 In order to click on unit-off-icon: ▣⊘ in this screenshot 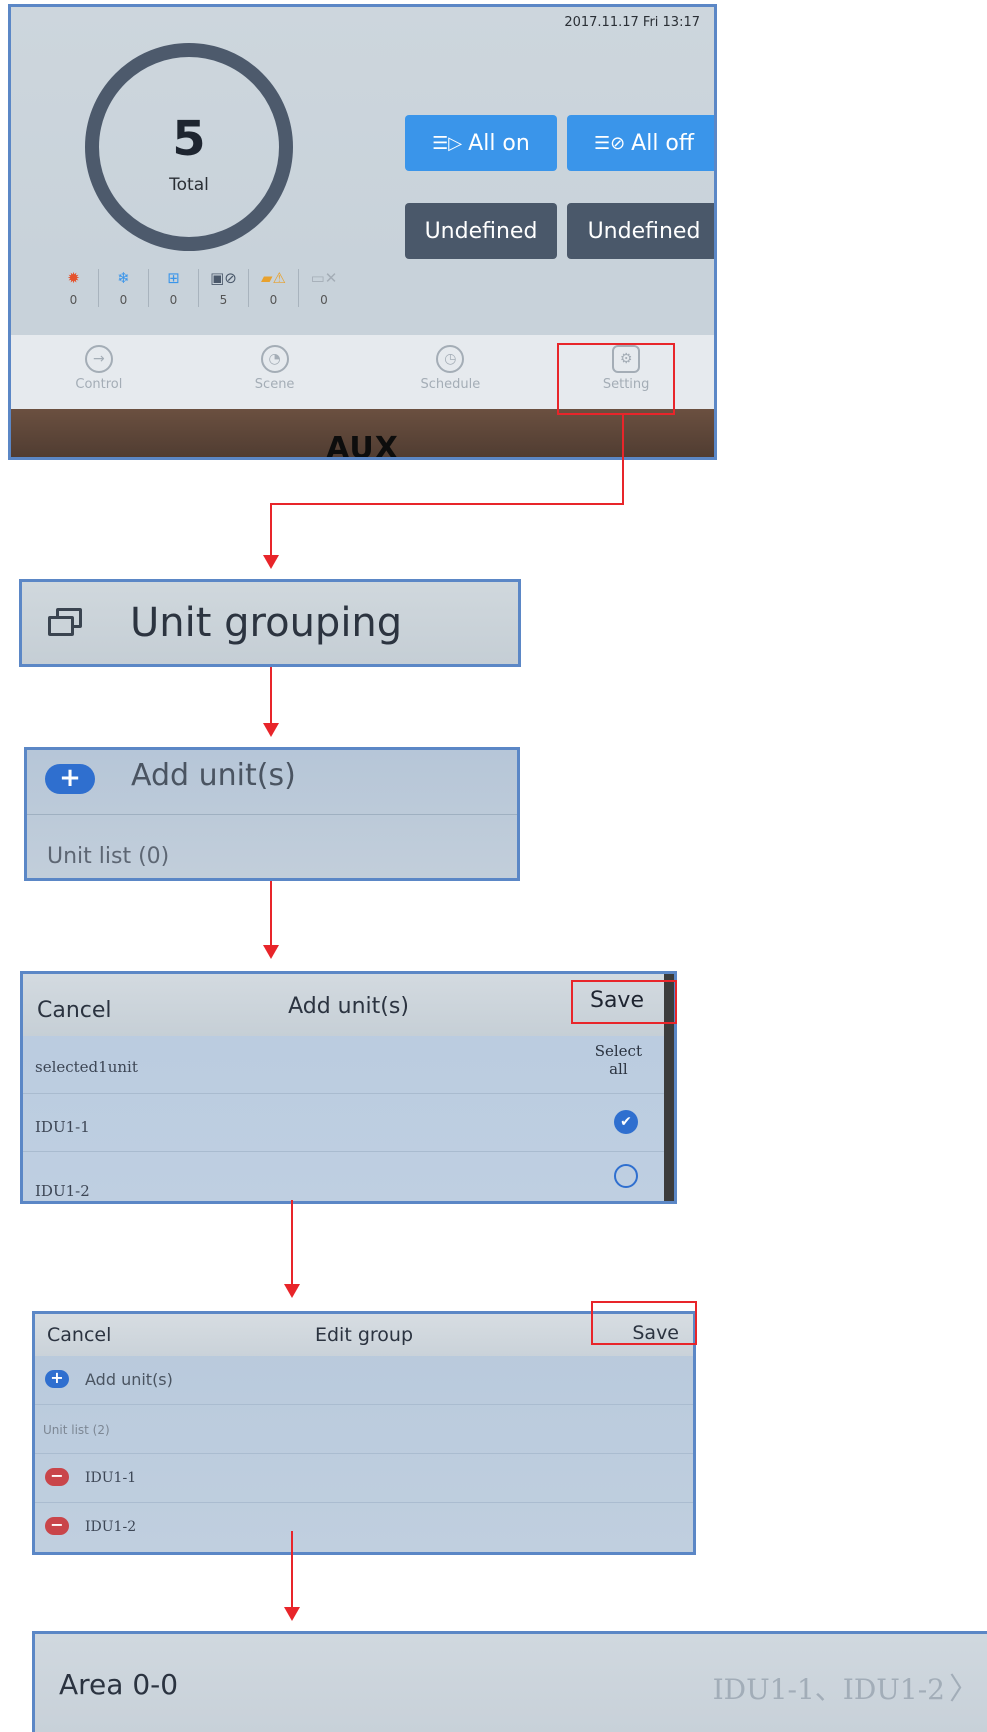, I will do `click(223, 278)`.